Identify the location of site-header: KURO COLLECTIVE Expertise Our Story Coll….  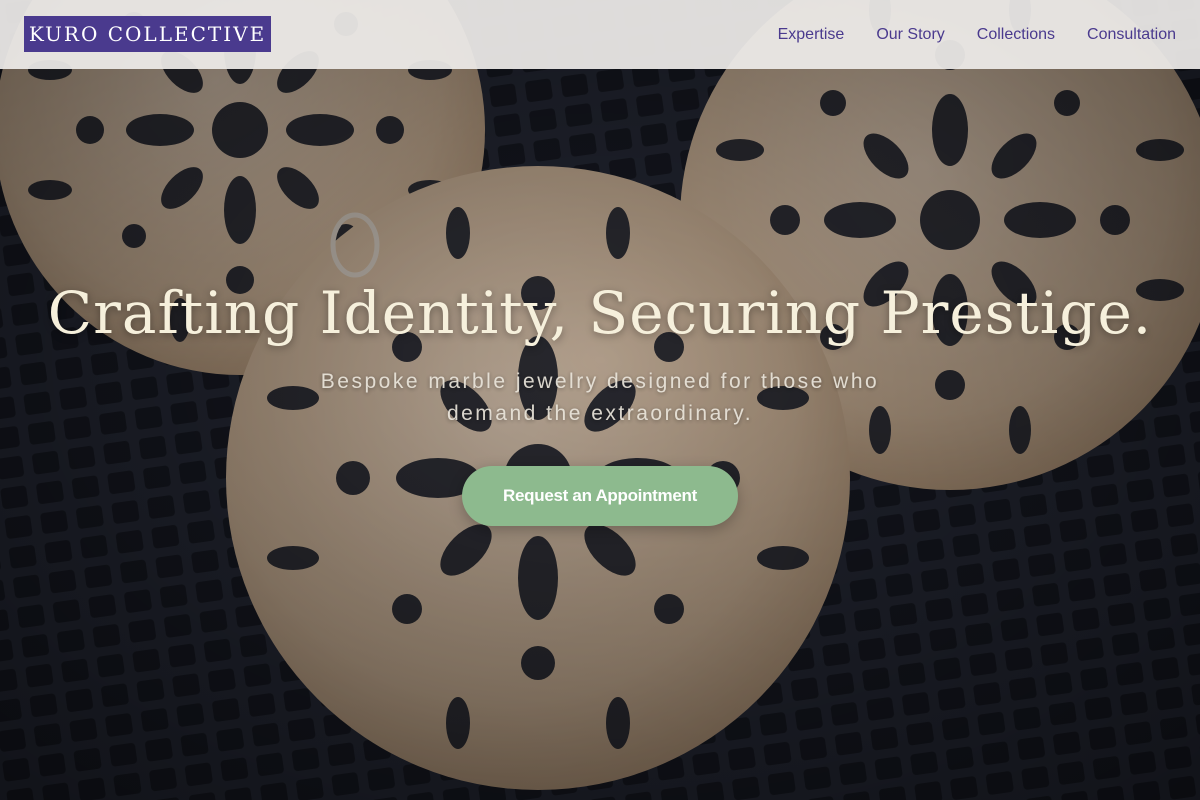
(600, 34).